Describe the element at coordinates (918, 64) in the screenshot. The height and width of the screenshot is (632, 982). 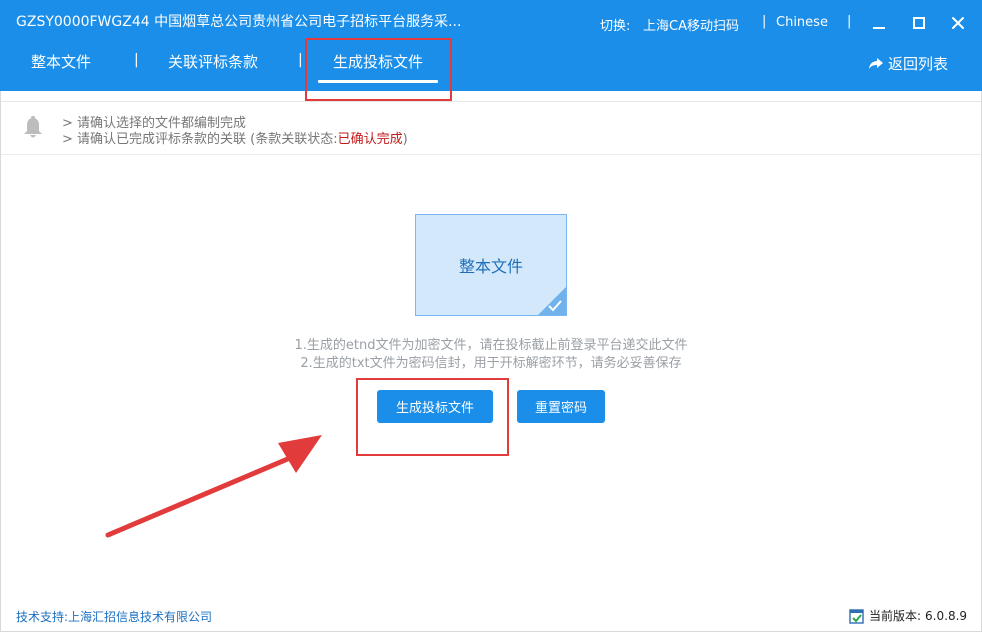
I see `back-label: 返回列表` at that location.